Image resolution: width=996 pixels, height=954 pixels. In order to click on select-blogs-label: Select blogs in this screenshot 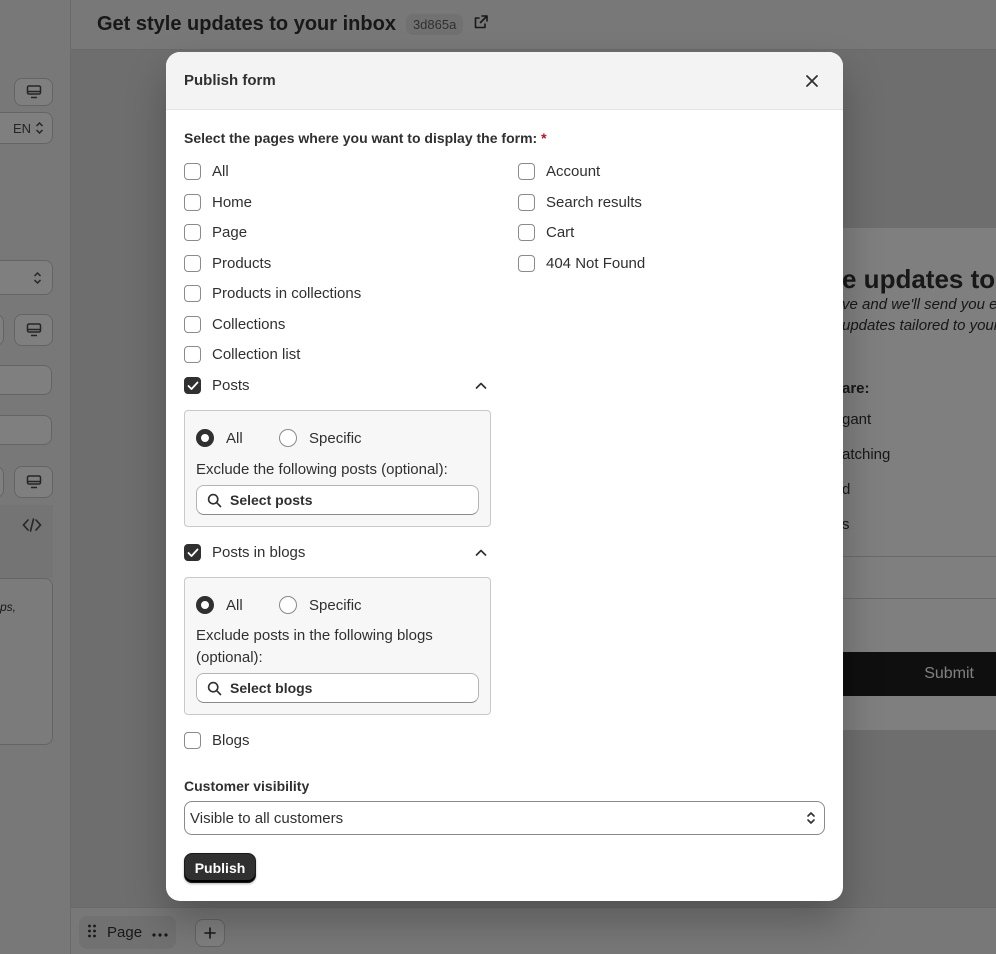, I will do `click(271, 688)`.